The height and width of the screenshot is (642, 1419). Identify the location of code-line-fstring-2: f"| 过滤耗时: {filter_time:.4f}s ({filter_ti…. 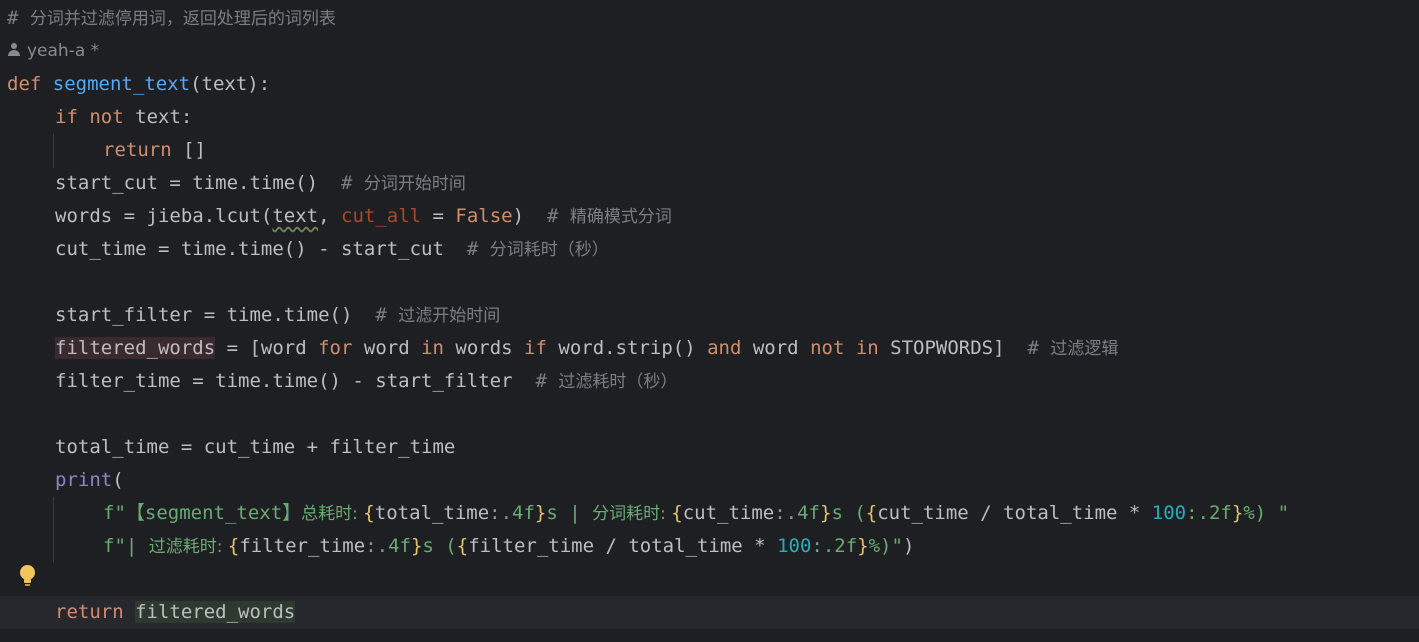
(508, 546).